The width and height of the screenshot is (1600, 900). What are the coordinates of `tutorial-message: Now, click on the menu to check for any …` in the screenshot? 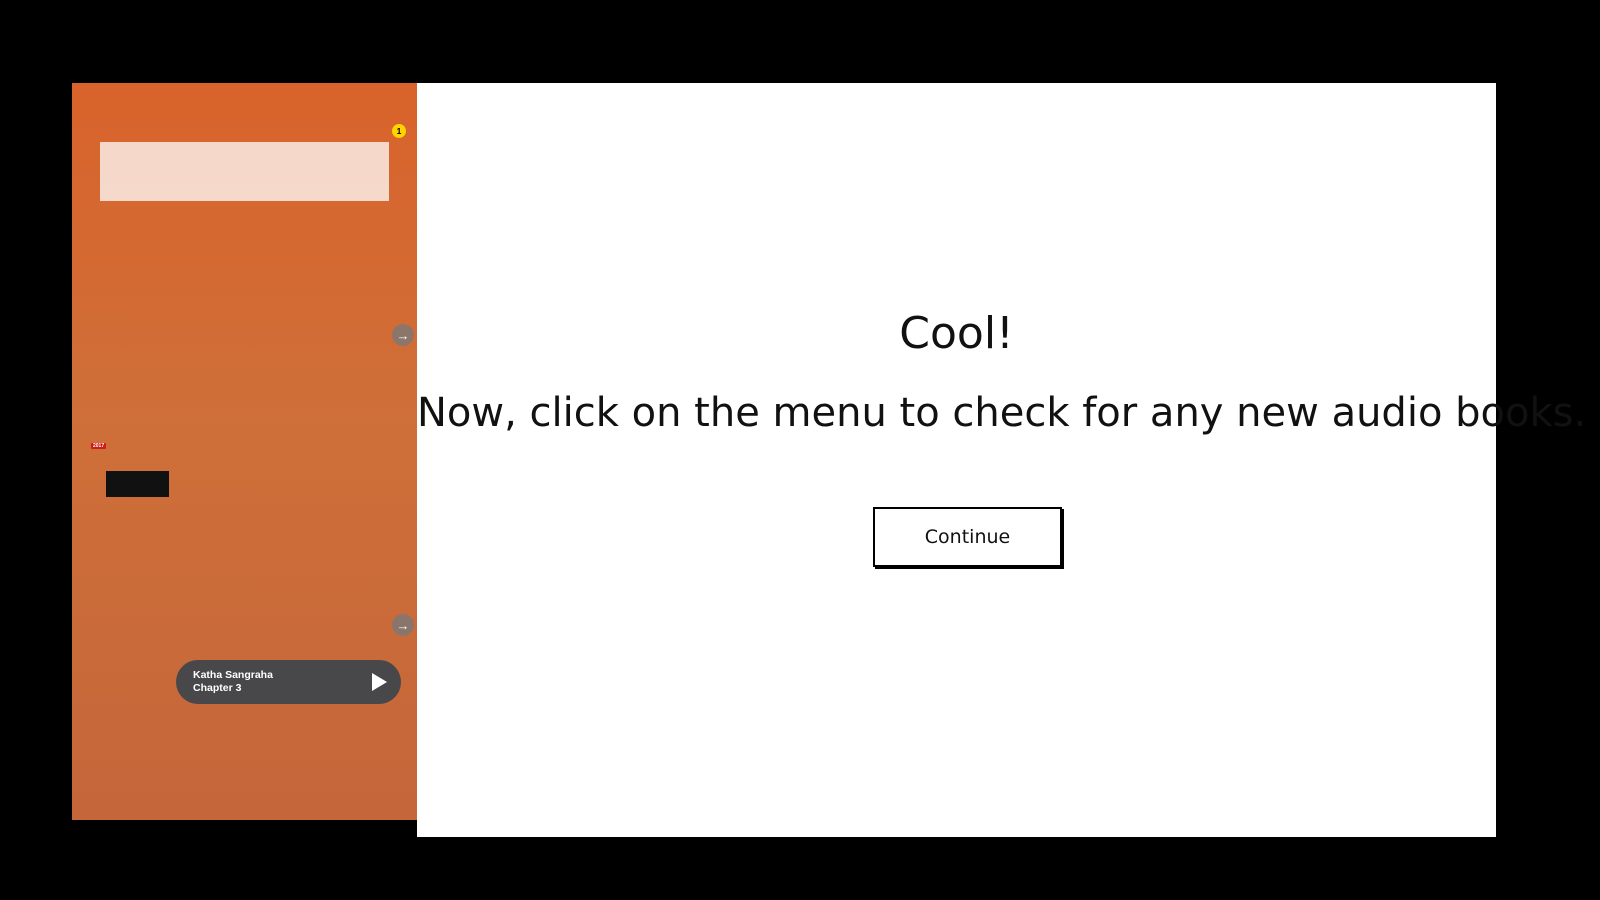 It's located at (1002, 413).